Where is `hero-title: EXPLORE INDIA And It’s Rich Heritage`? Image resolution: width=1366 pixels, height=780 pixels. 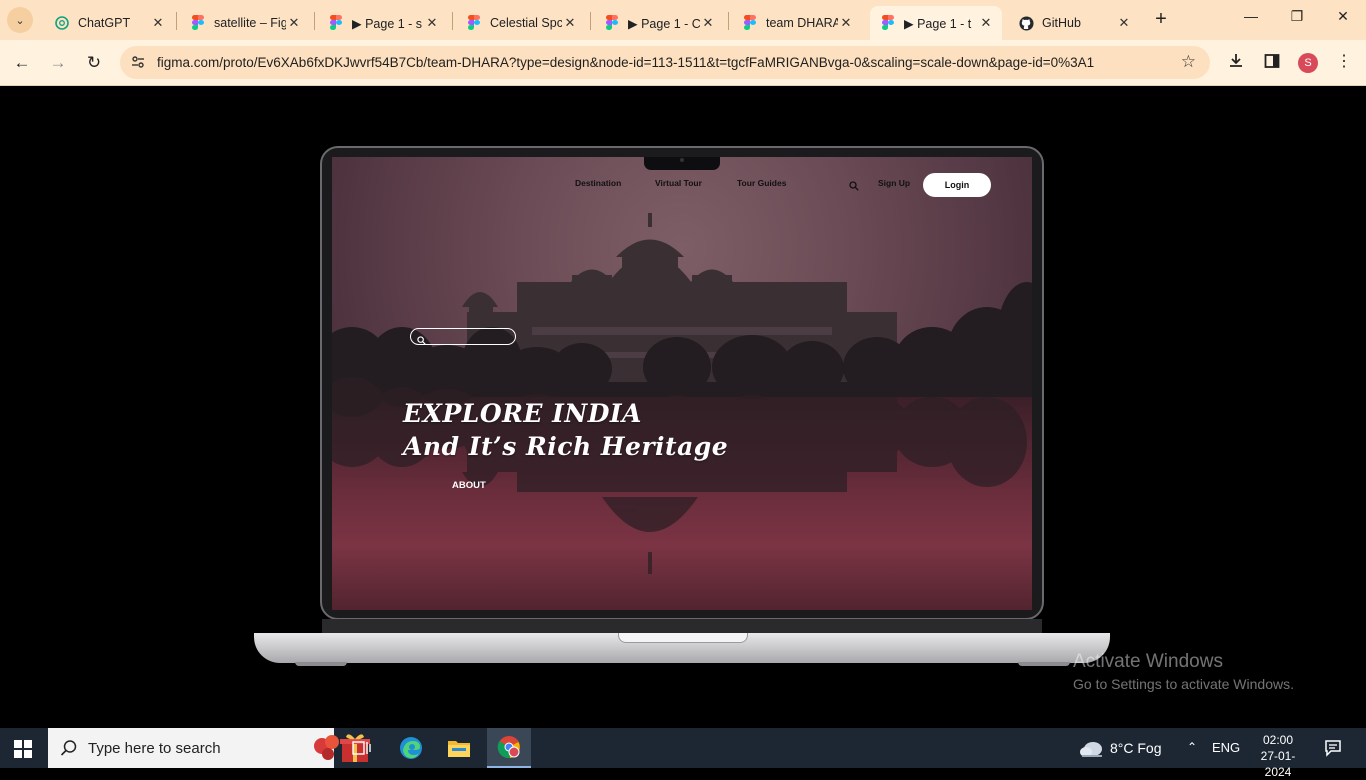 hero-title: EXPLORE INDIA And It’s Rich Heritage is located at coordinates (565, 430).